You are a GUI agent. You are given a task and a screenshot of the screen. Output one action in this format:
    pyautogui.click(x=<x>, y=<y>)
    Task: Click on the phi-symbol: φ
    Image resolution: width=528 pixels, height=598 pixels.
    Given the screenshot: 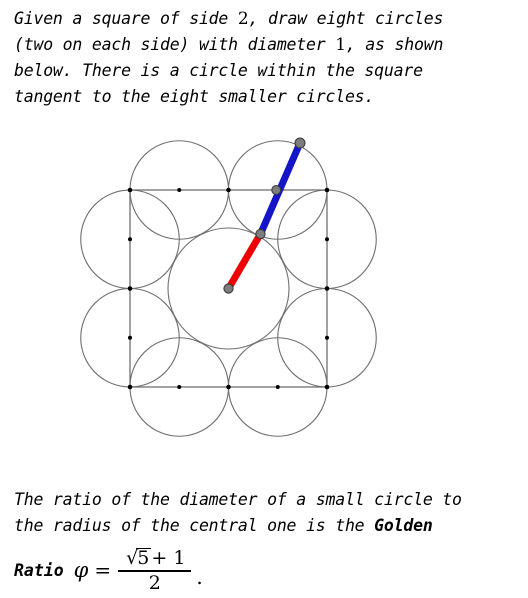 What is the action you would take?
    pyautogui.click(x=81, y=570)
    